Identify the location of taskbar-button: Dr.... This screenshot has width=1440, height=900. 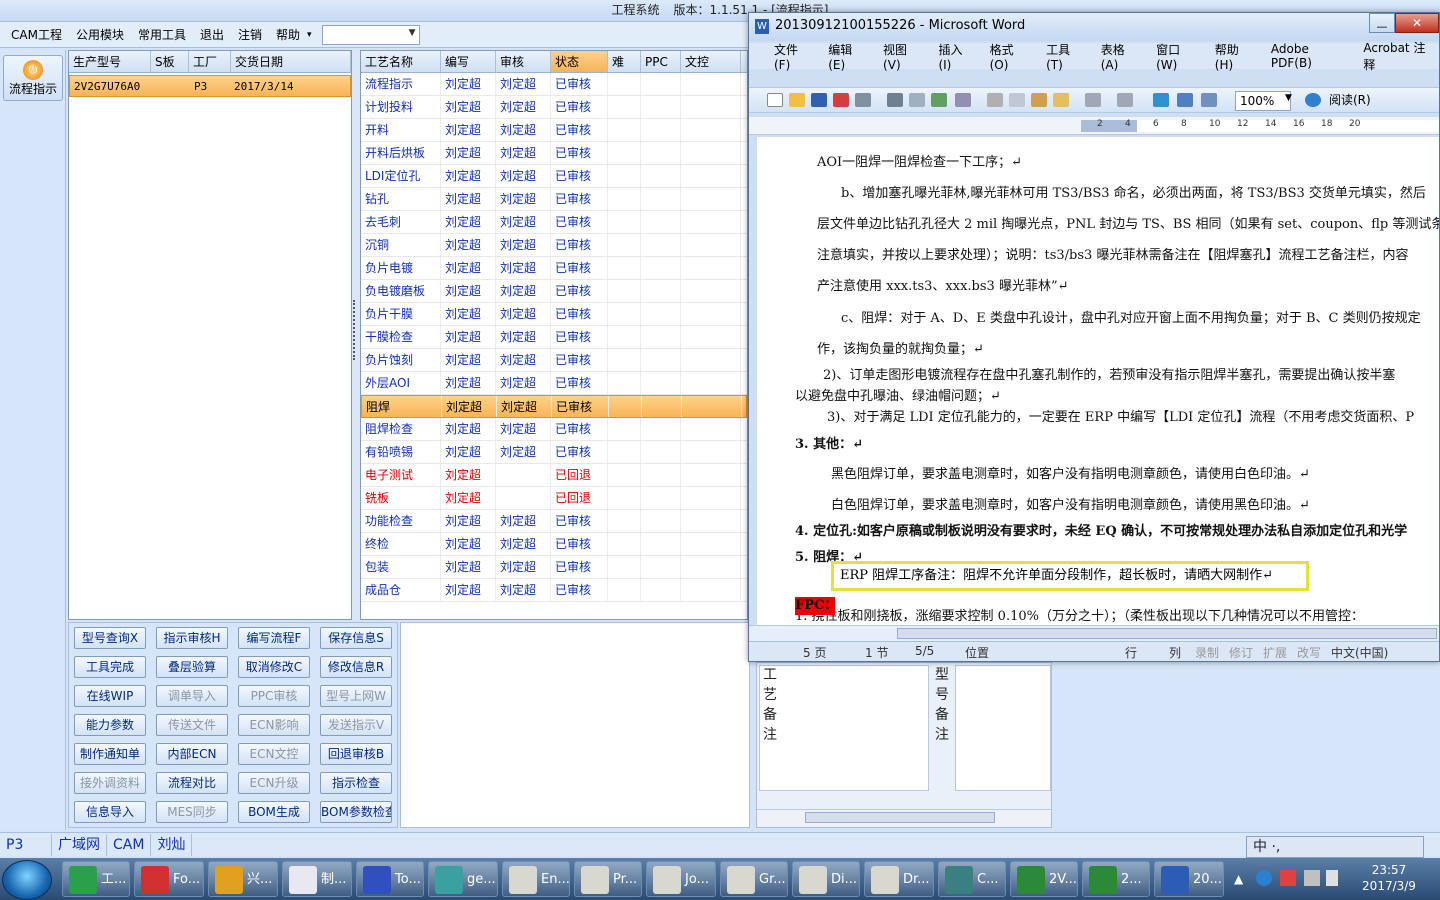
(899, 879).